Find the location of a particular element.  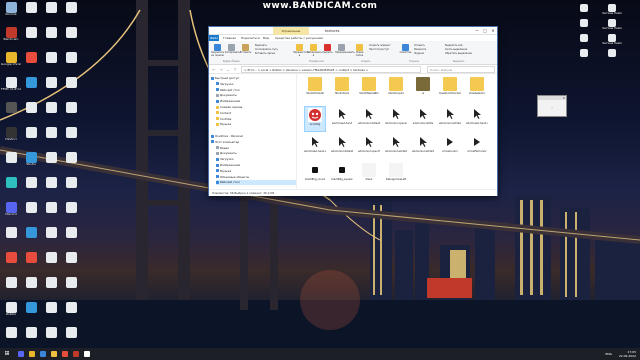

open-action: Открыть is located at coordinates (419, 45).